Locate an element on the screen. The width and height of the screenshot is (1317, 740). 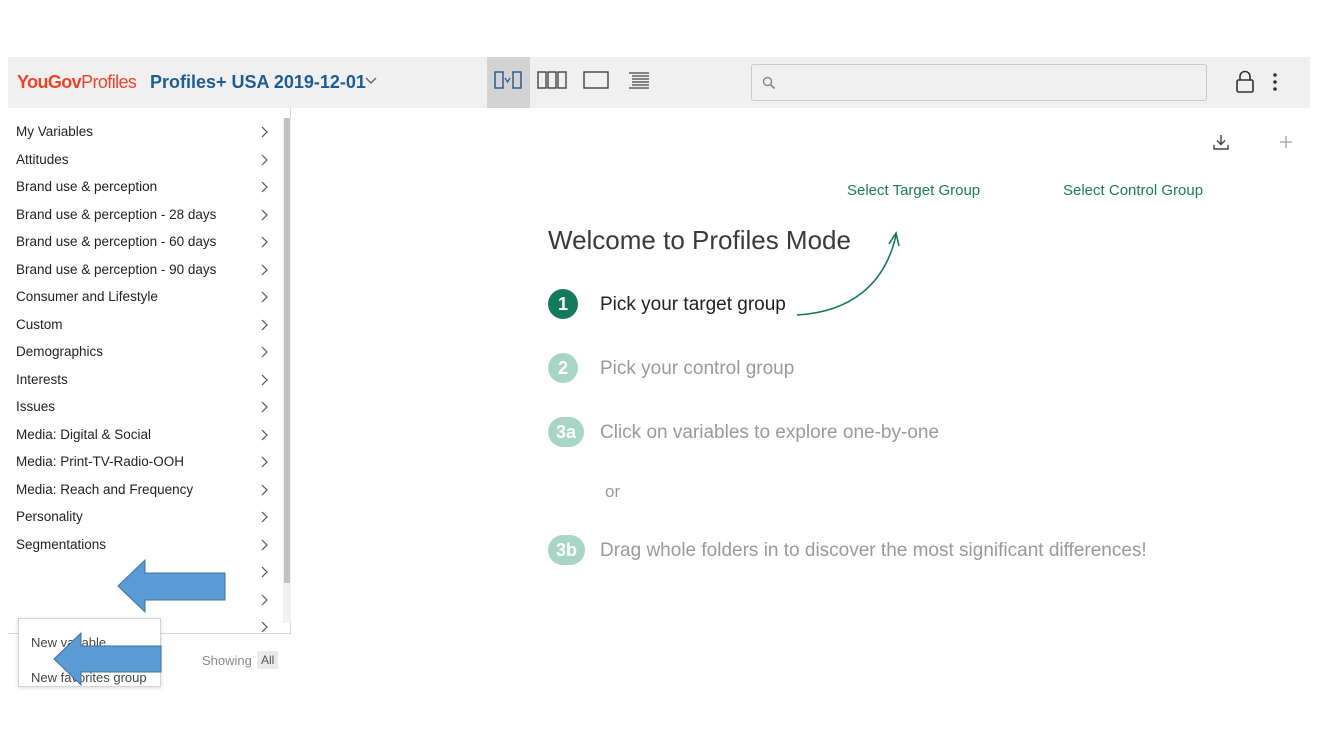
dataset-selector-label: Profiles+ USA 2019-12-01 is located at coordinates (258, 82).